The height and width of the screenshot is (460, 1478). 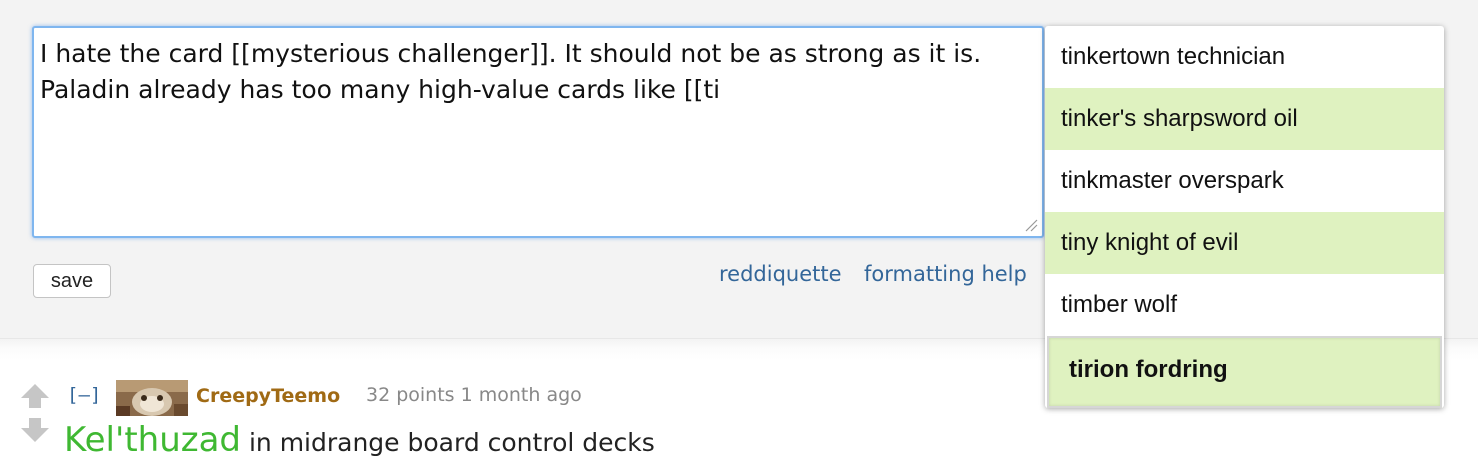 What do you see at coordinates (268, 396) in the screenshot?
I see `comment-author: CreepyTeemo` at bounding box center [268, 396].